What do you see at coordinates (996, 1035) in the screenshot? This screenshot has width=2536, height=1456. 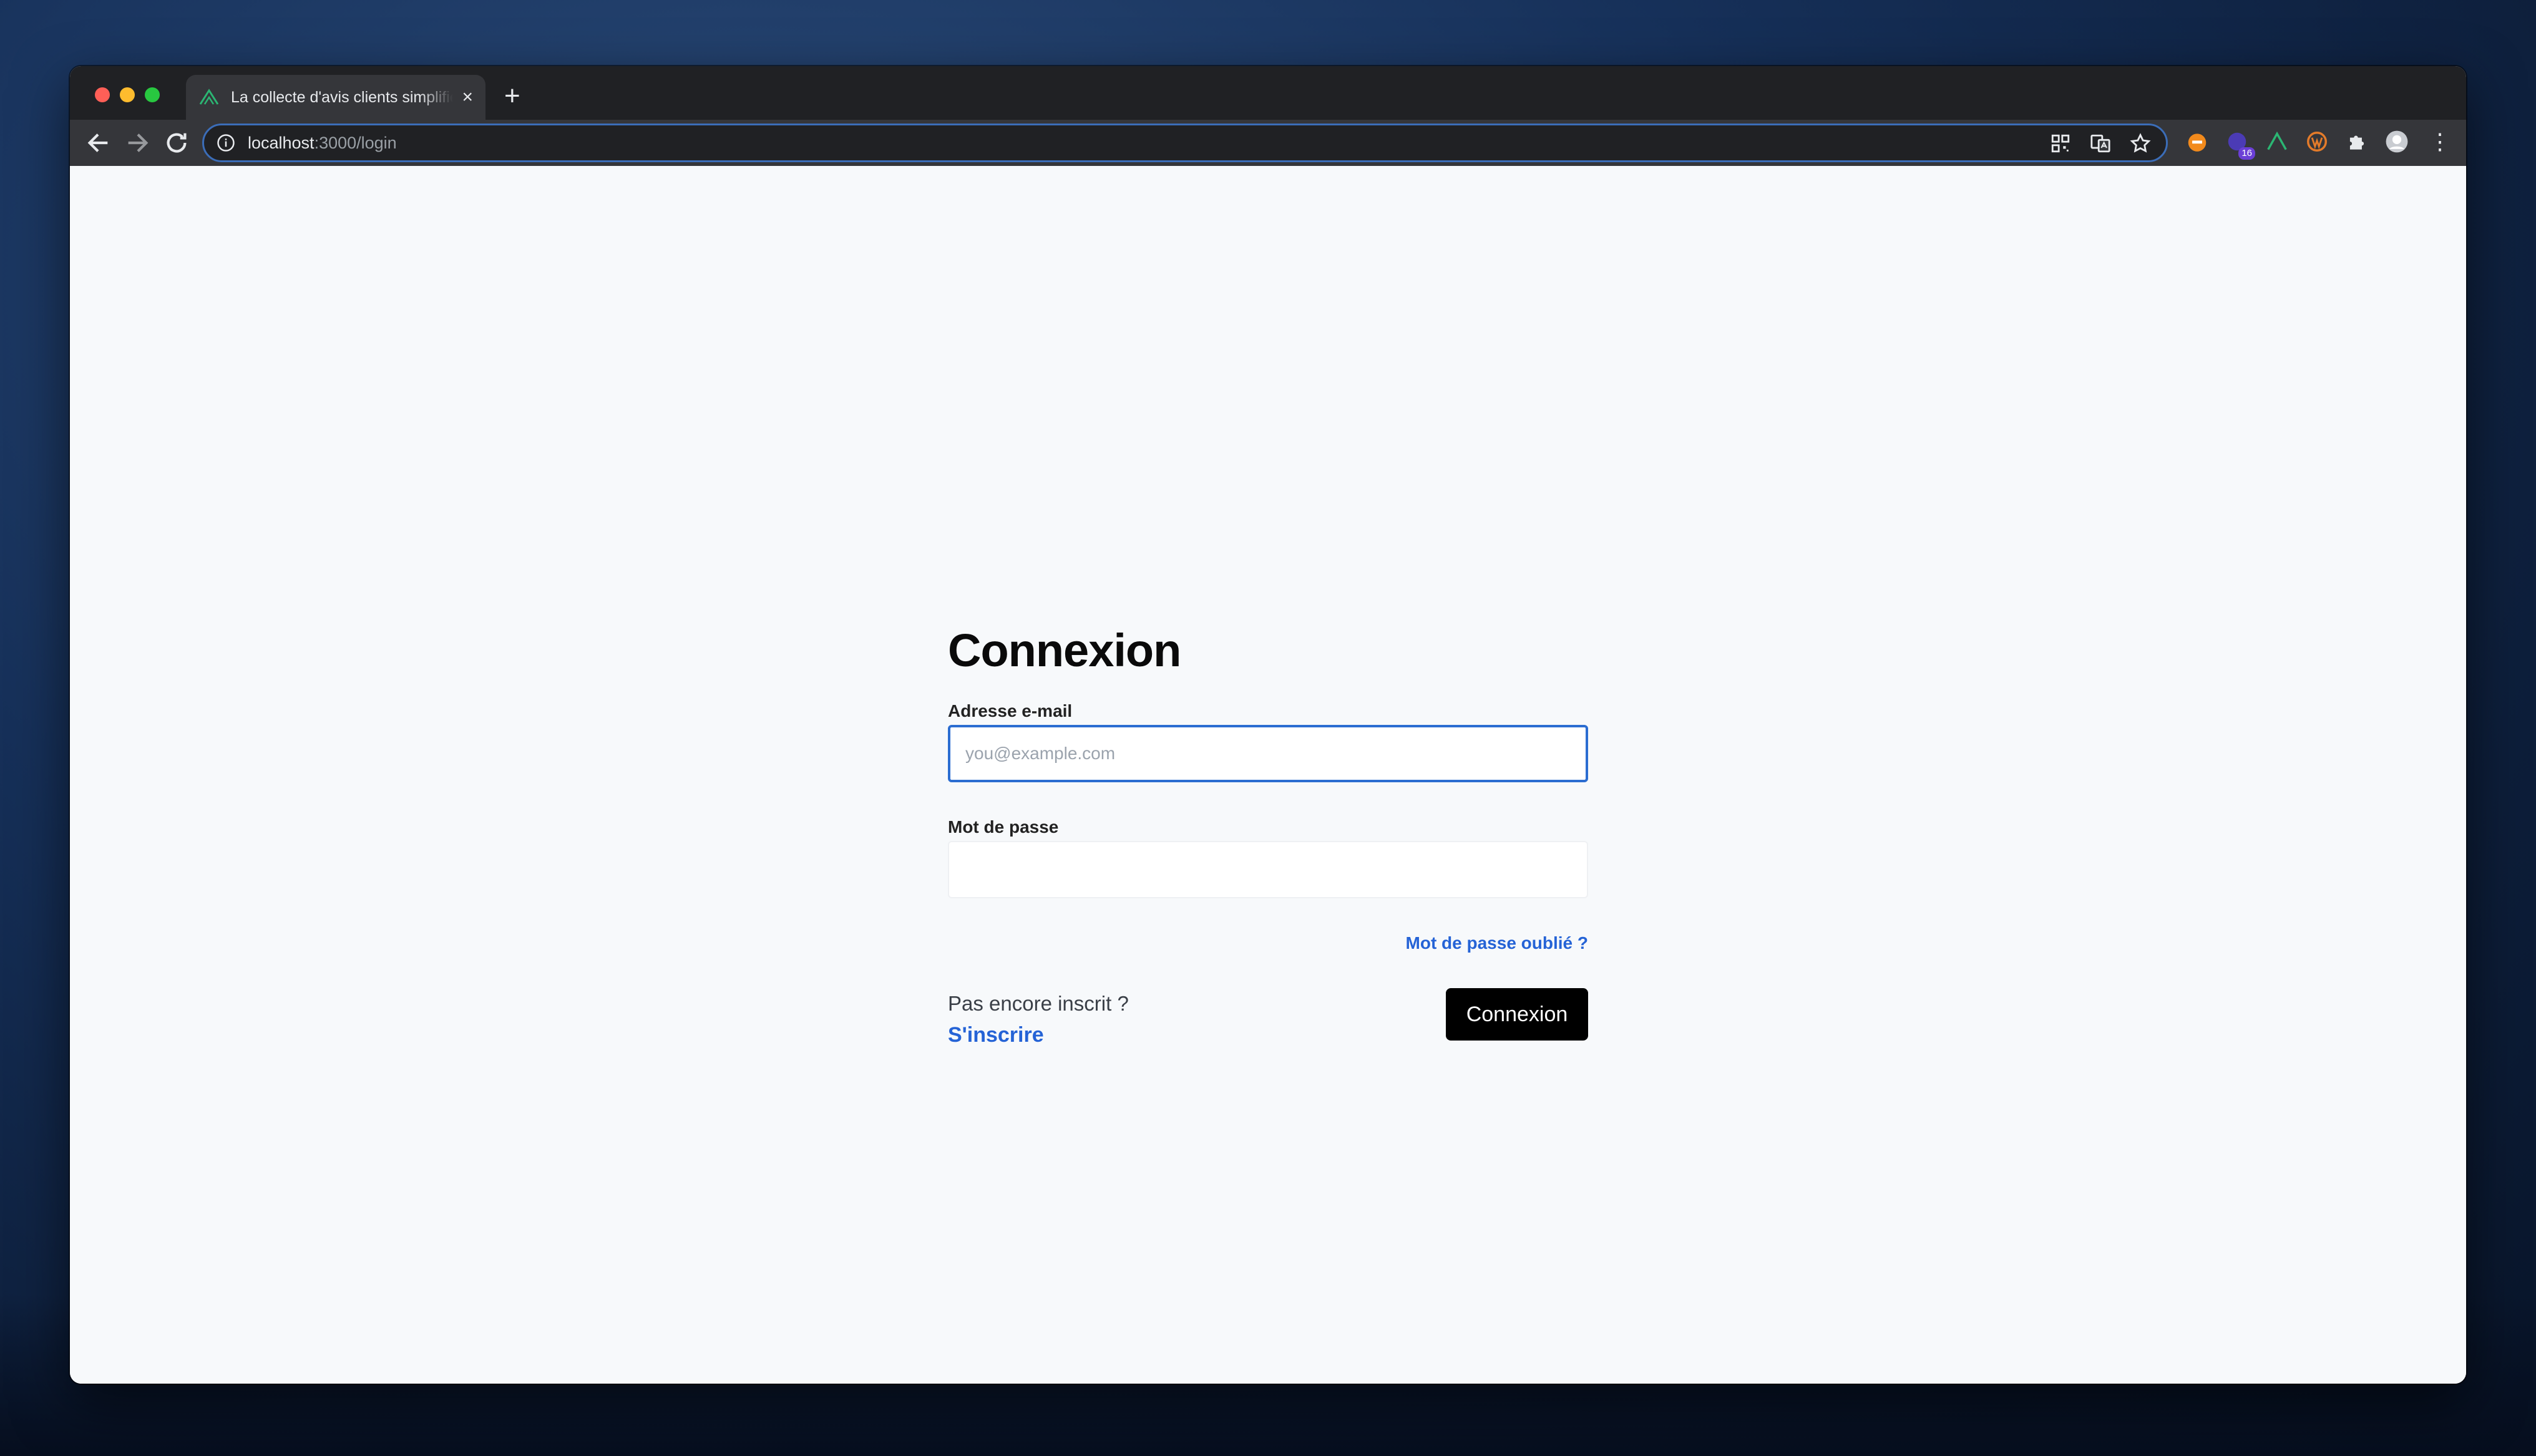 I see `signup-link: S'inscrire` at bounding box center [996, 1035].